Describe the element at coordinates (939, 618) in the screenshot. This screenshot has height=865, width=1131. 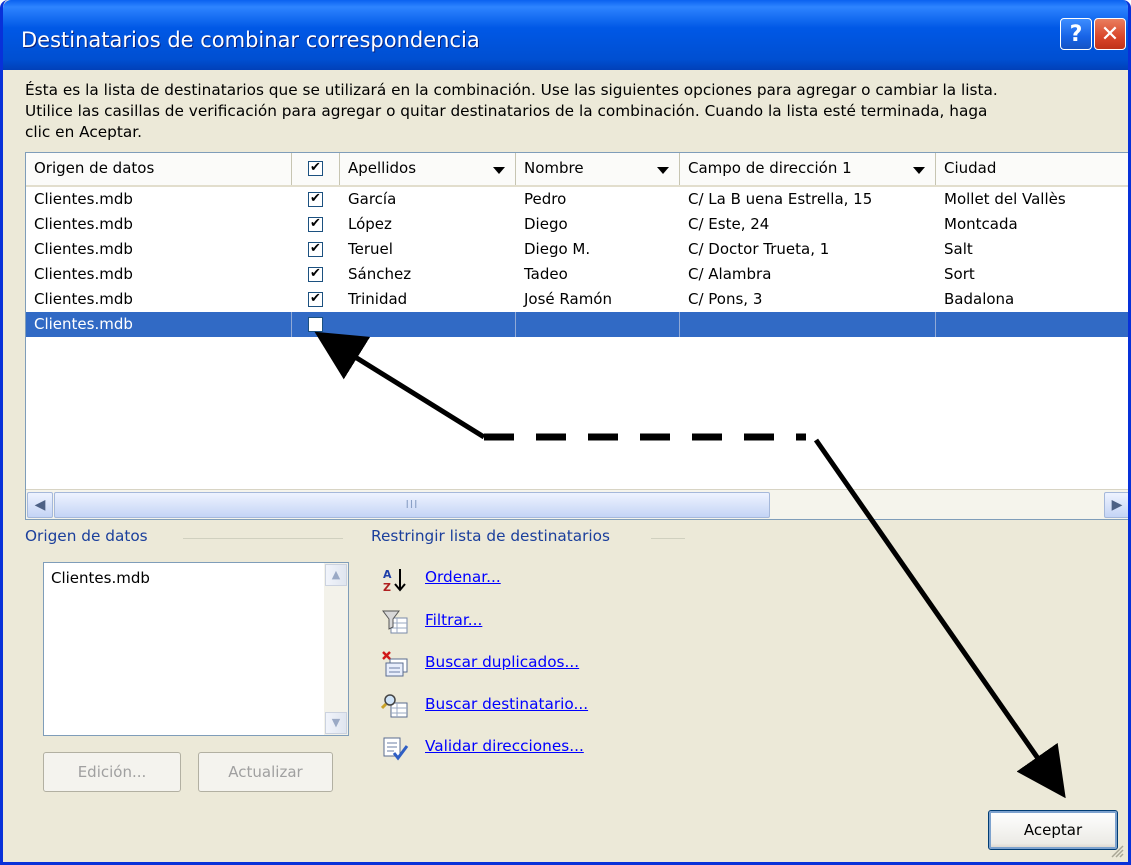
I see `annotation-arrow-to-ok` at that location.